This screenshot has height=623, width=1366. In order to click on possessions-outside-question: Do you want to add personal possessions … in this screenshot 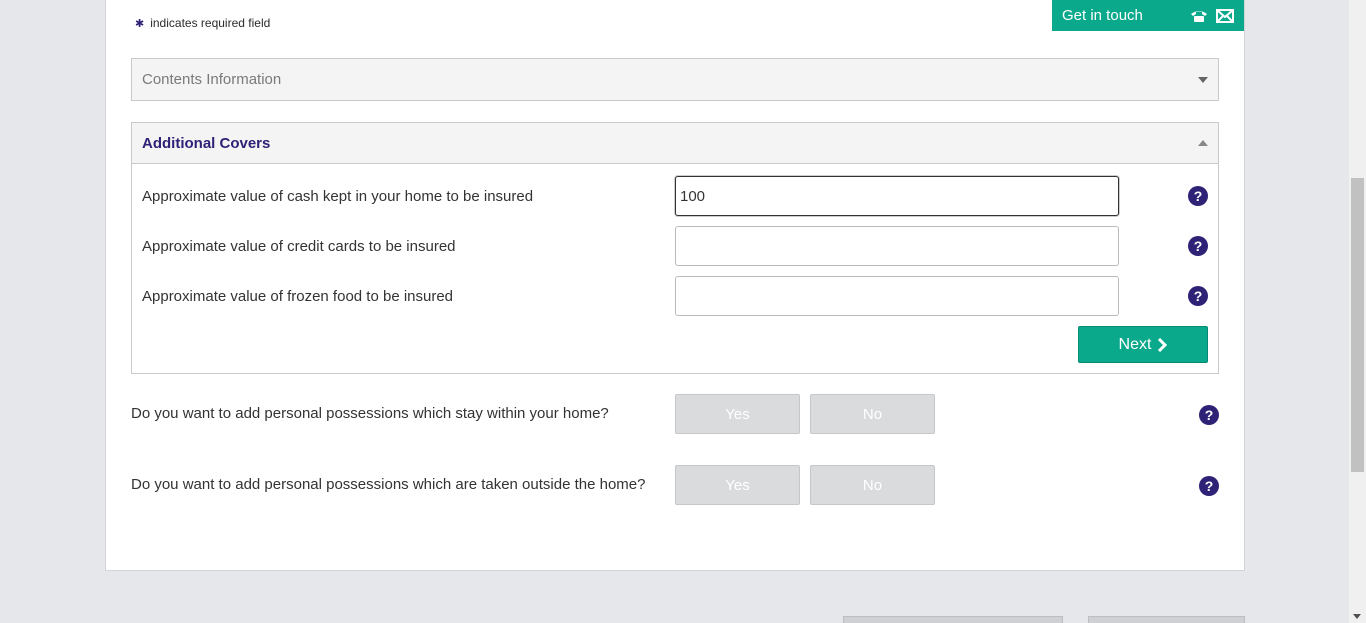, I will do `click(388, 484)`.